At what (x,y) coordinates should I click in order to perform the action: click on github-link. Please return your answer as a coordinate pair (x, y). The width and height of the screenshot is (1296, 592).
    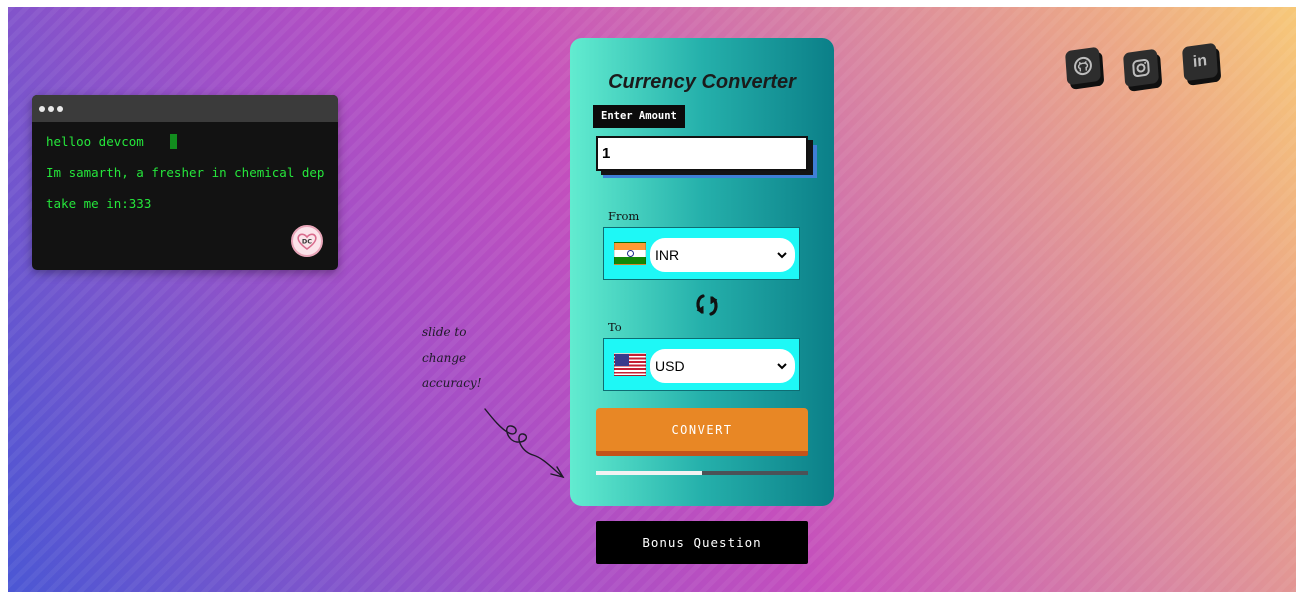
    Looking at the image, I should click on (1083, 66).